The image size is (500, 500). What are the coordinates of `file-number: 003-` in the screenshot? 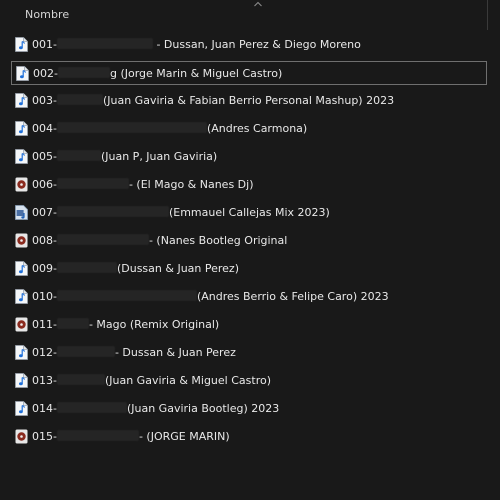 It's located at (44, 100).